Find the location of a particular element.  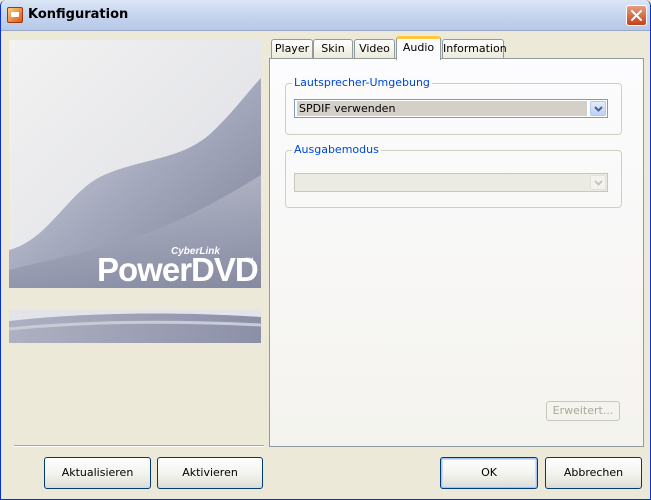

output-select-arrow is located at coordinates (598, 182).